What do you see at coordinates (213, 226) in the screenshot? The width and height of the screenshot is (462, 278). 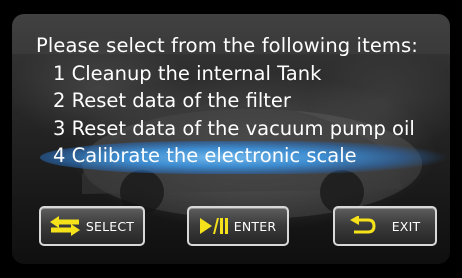 I see `play-pause-icon` at bounding box center [213, 226].